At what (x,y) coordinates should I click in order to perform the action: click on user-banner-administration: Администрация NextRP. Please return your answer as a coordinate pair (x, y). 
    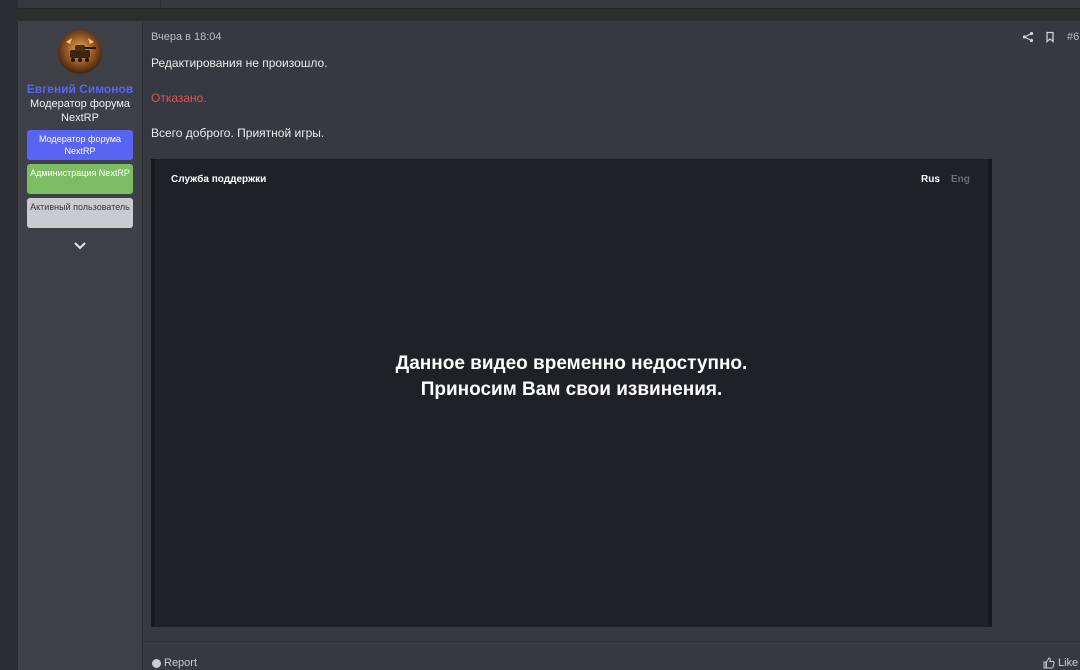
    Looking at the image, I should click on (80, 179).